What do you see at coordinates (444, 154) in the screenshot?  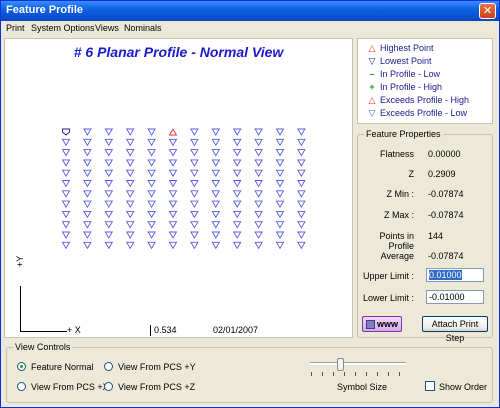 I see `flatness-value: 0.00000` at bounding box center [444, 154].